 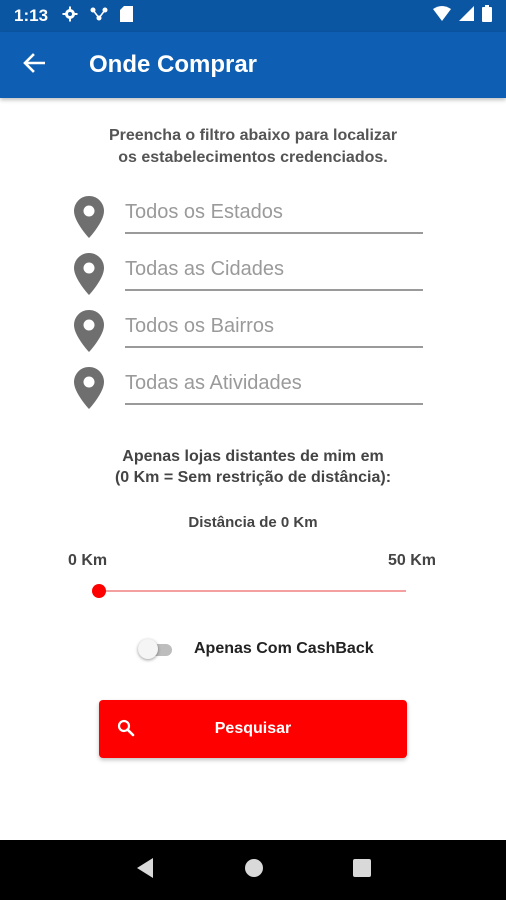 I want to click on neighborhood-select: Todos os Bairros, so click(x=274, y=328).